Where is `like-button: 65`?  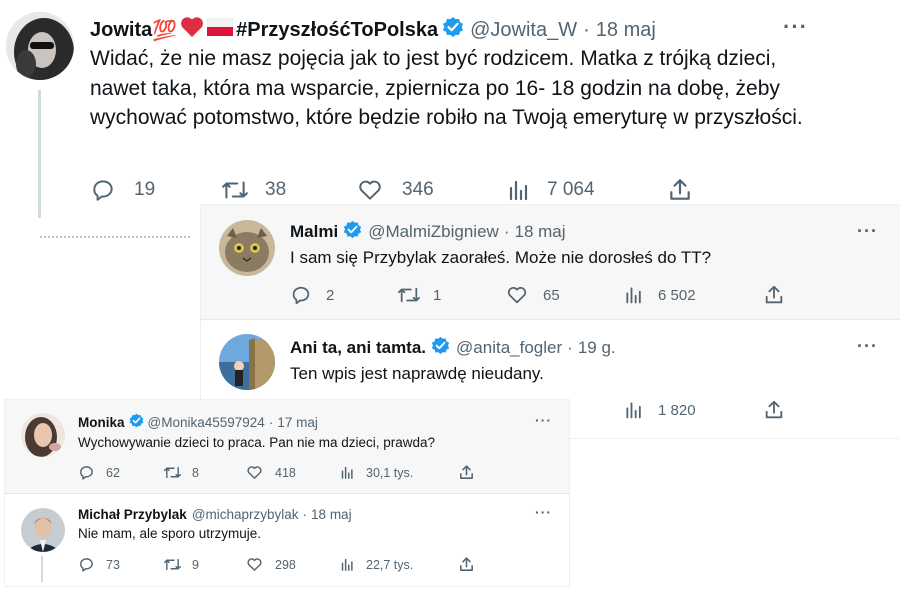 like-button: 65 is located at coordinates (533, 295).